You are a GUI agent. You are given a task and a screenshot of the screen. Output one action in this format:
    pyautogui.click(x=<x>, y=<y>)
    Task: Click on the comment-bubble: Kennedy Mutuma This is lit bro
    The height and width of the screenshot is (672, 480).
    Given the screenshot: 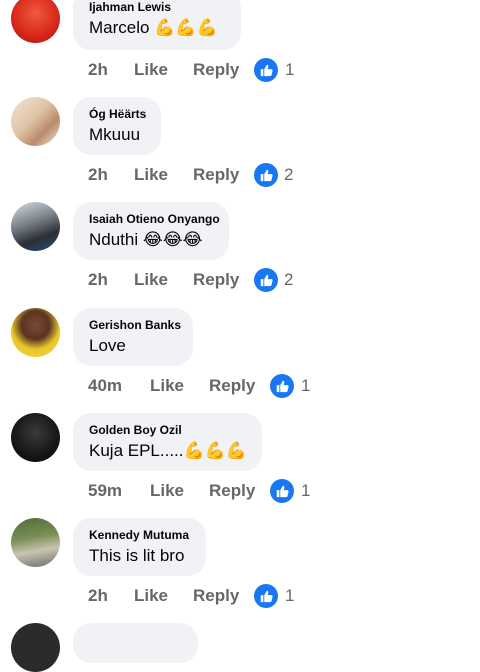 What is the action you would take?
    pyautogui.click(x=139, y=547)
    